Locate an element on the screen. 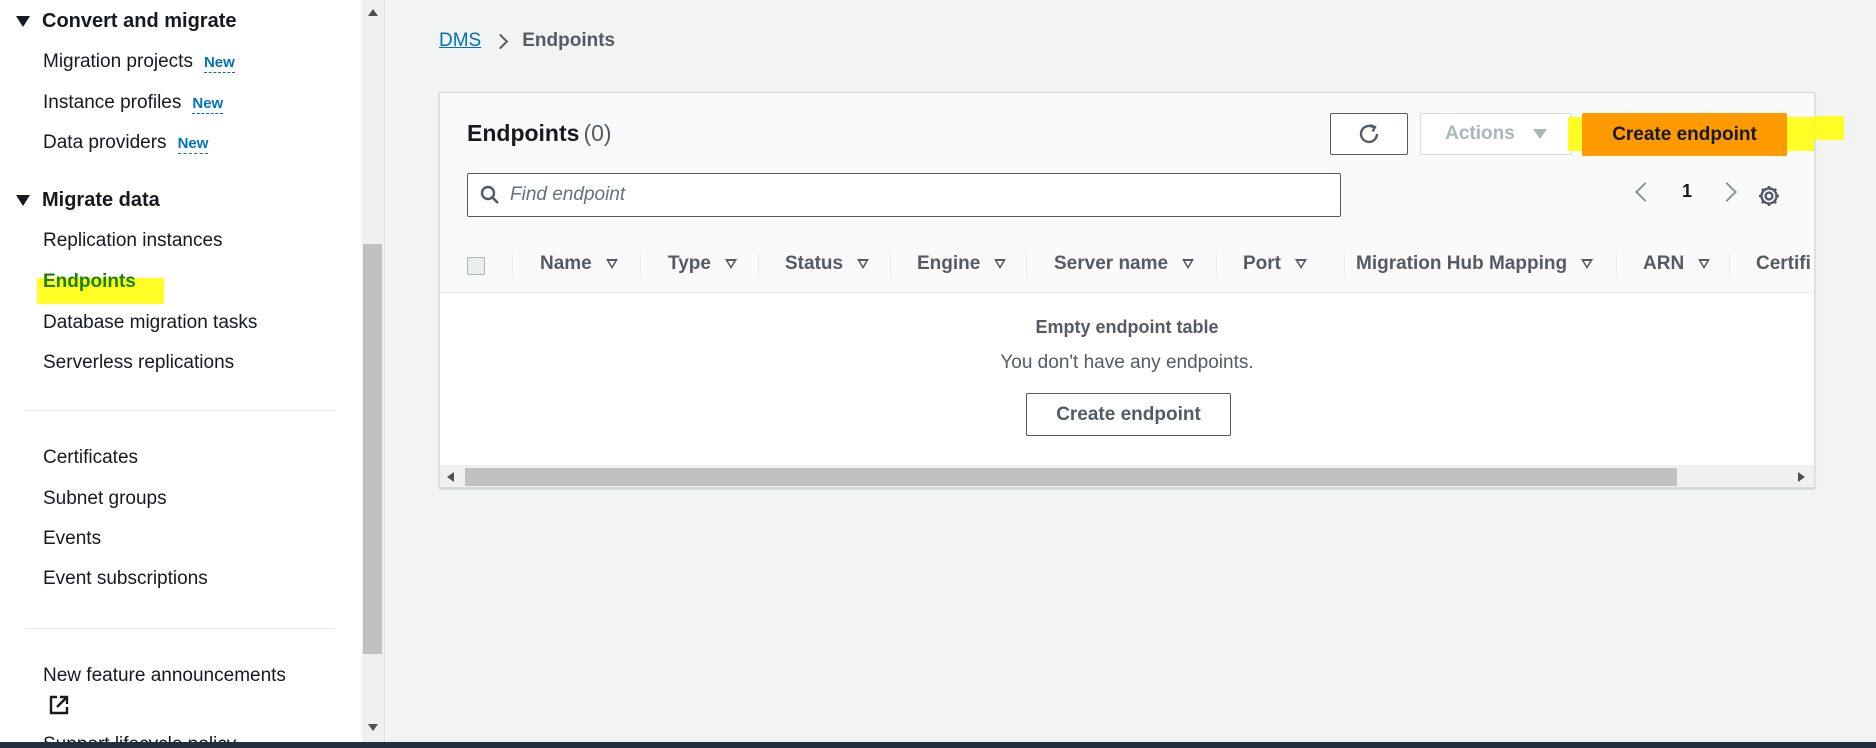  sidebar-item-label: Instance profiles is located at coordinates (112, 102).